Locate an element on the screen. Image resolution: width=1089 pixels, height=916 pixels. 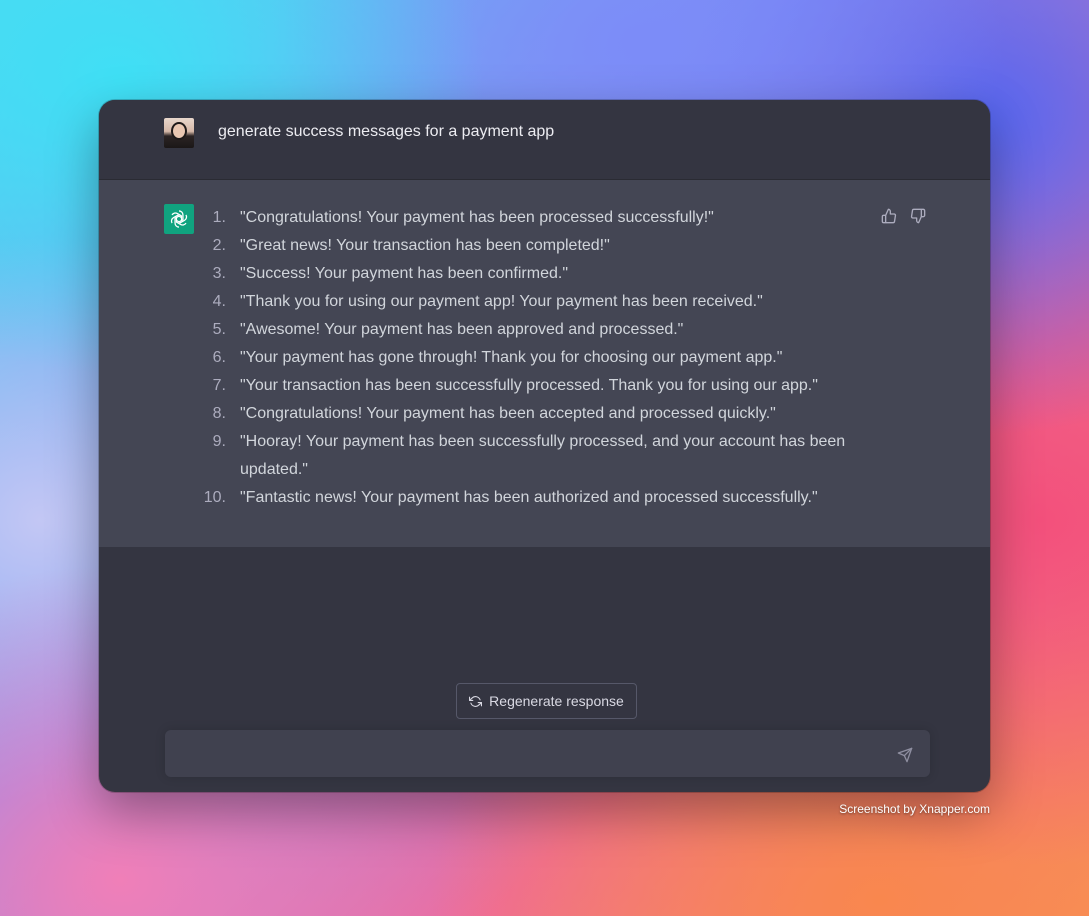
send-button is located at coordinates (905, 755).